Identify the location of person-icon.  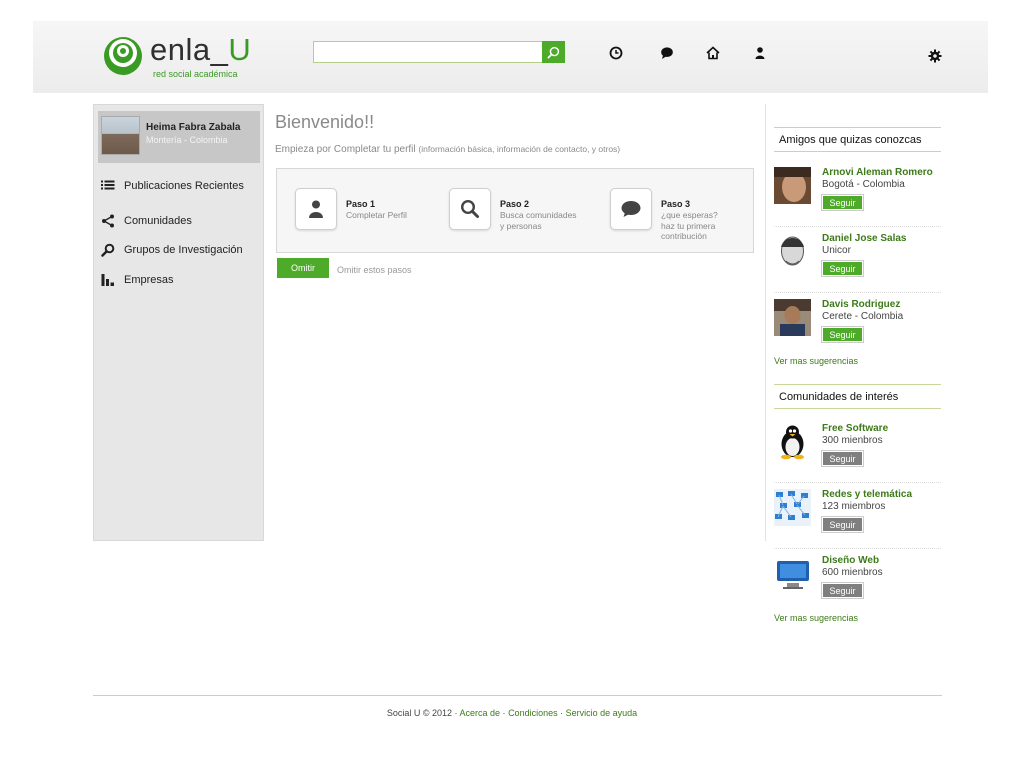
(316, 209).